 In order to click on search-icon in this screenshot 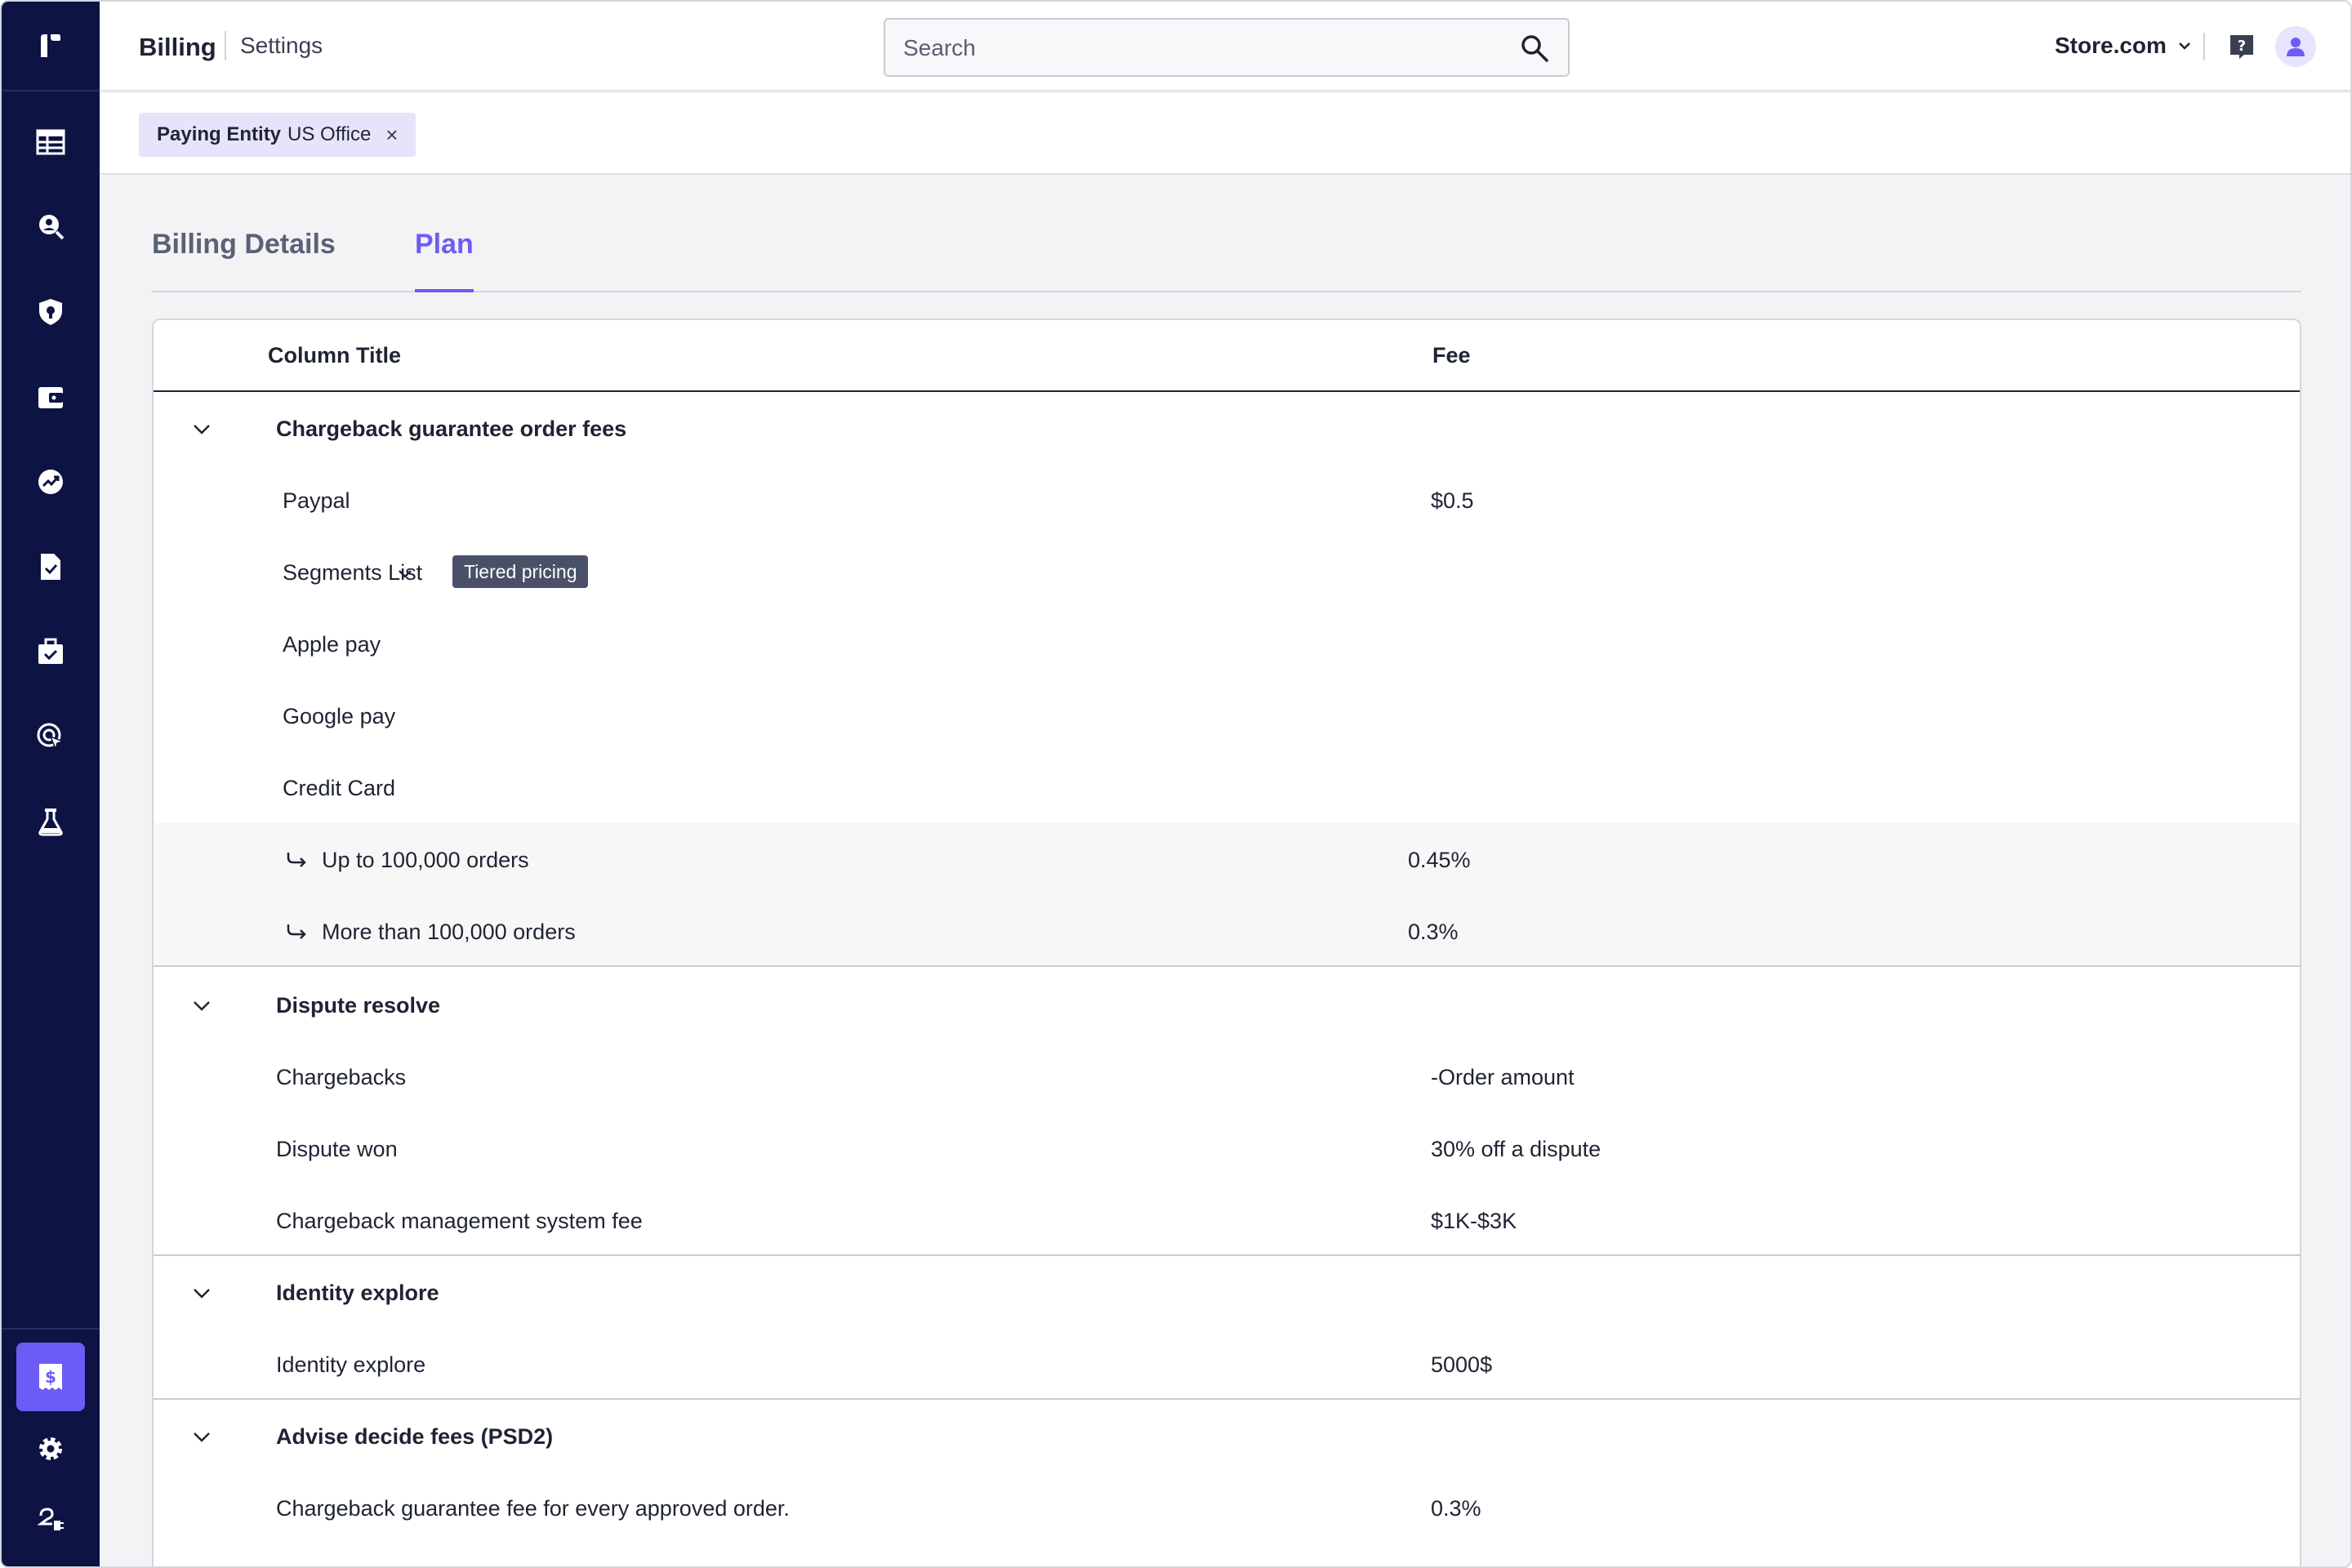, I will do `click(1534, 48)`.